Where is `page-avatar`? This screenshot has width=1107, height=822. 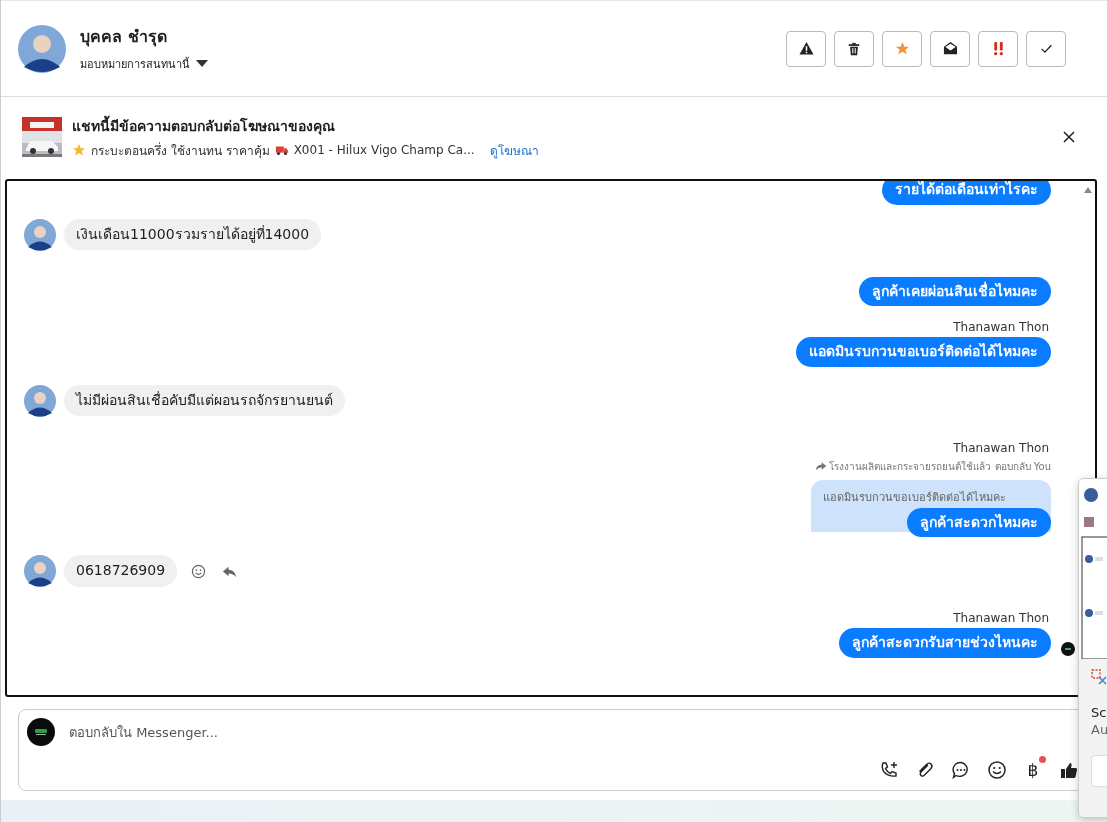 page-avatar is located at coordinates (41, 732).